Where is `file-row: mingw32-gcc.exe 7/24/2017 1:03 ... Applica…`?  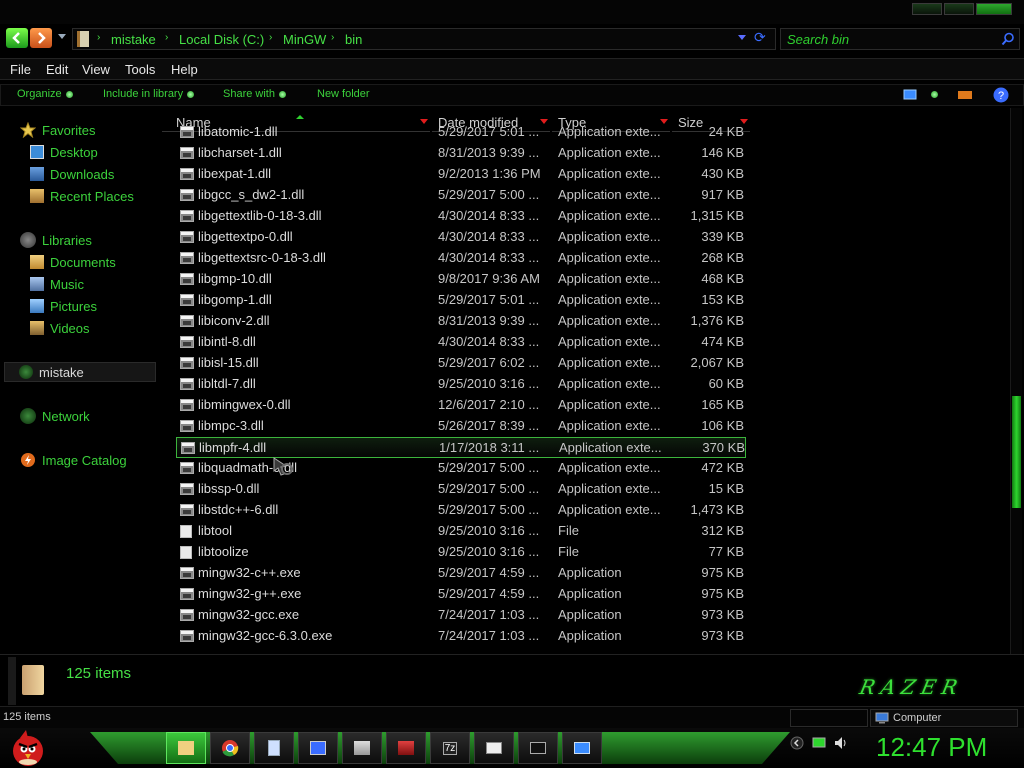
file-row: mingw32-gcc.exe 7/24/2017 1:03 ... Applica… is located at coordinates (461, 615).